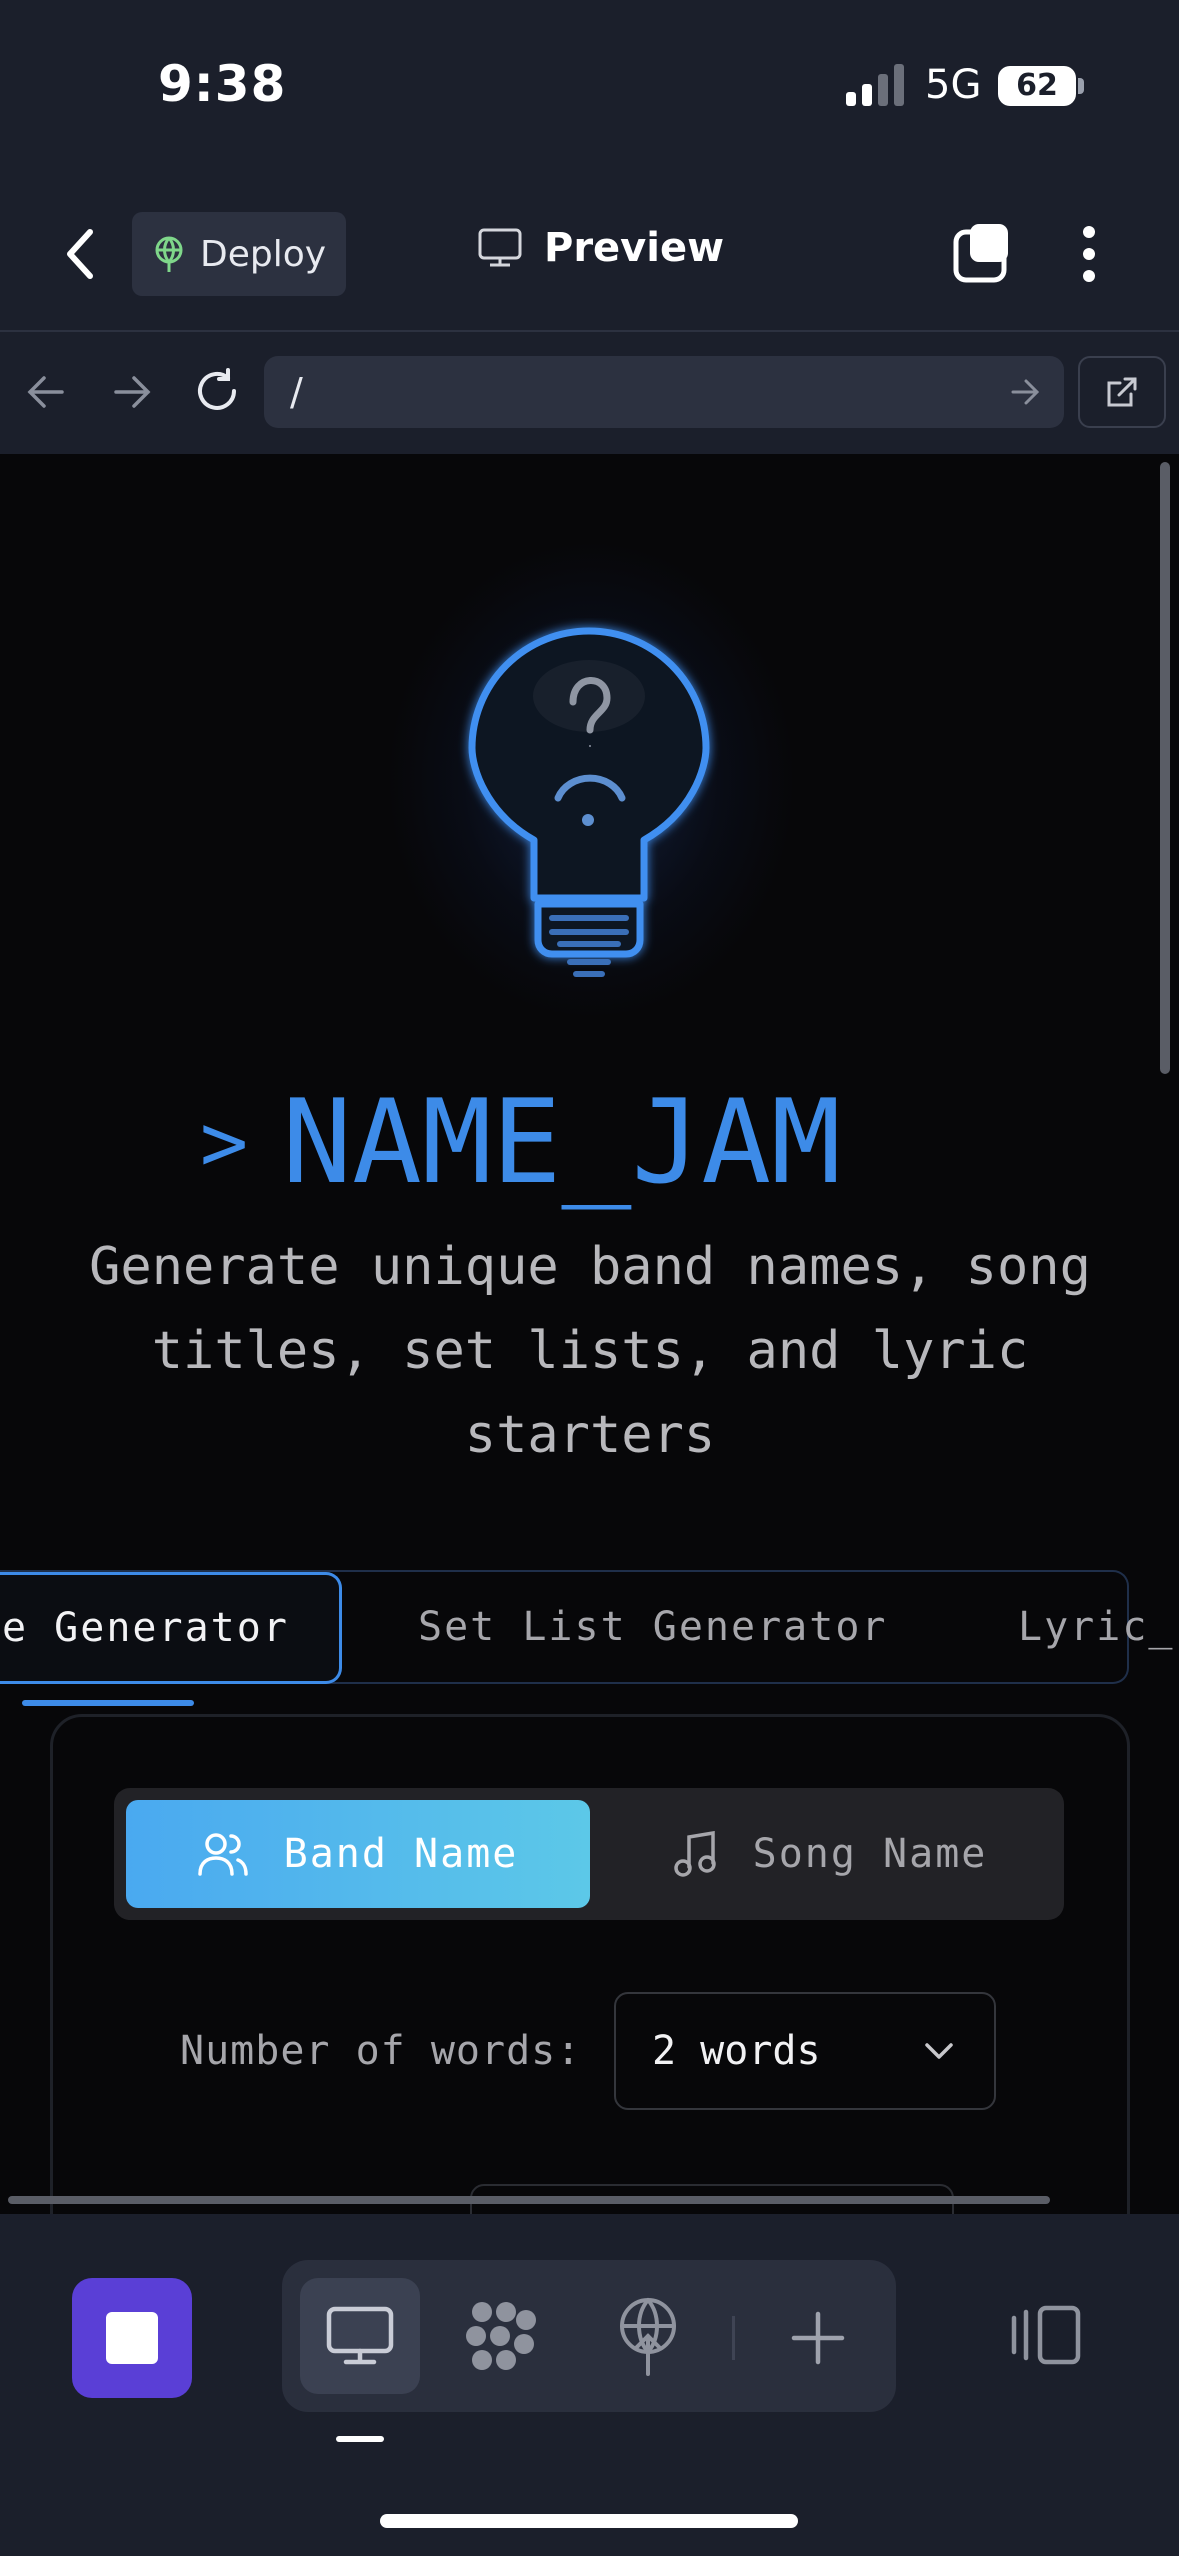  What do you see at coordinates (296, 392) in the screenshot?
I see `url-text: /` at bounding box center [296, 392].